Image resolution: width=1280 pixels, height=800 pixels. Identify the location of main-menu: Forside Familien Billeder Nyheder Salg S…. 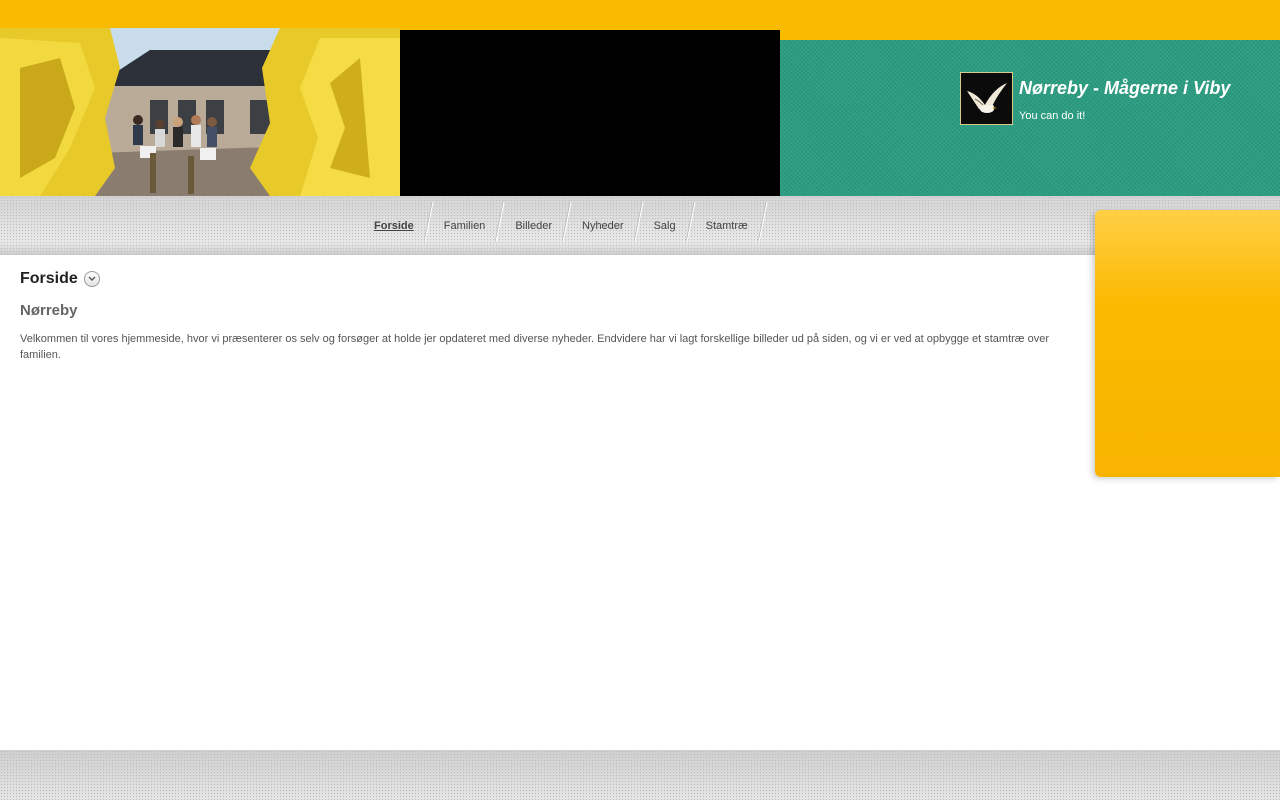
(566, 222).